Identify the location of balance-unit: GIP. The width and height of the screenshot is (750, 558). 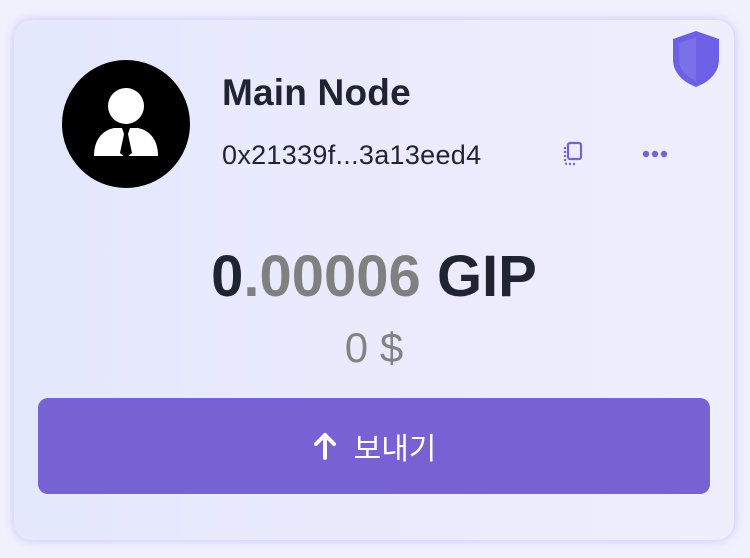
(486, 276).